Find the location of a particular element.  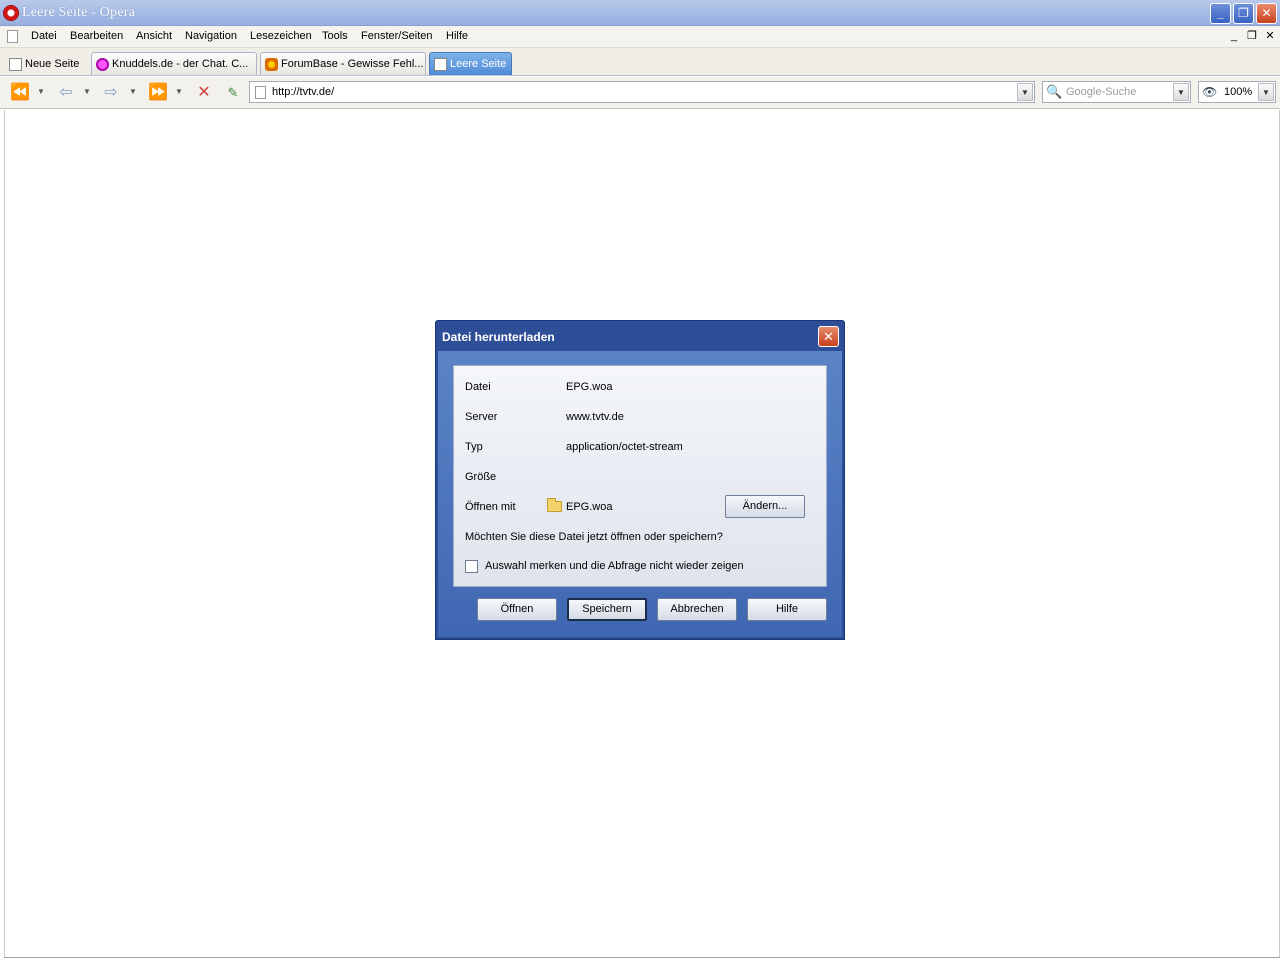

menu-navigation: Navigation is located at coordinates (211, 36).